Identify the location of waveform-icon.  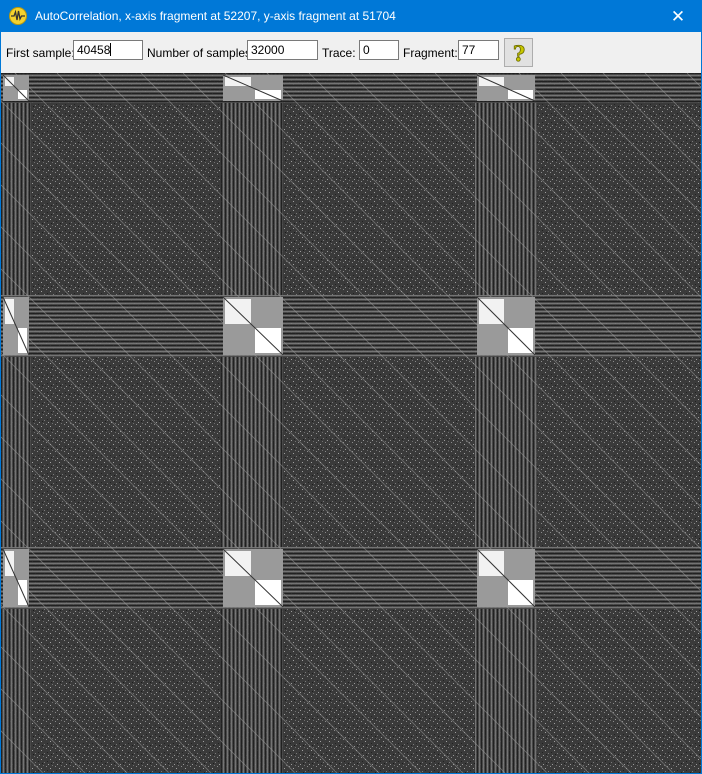
(18, 16).